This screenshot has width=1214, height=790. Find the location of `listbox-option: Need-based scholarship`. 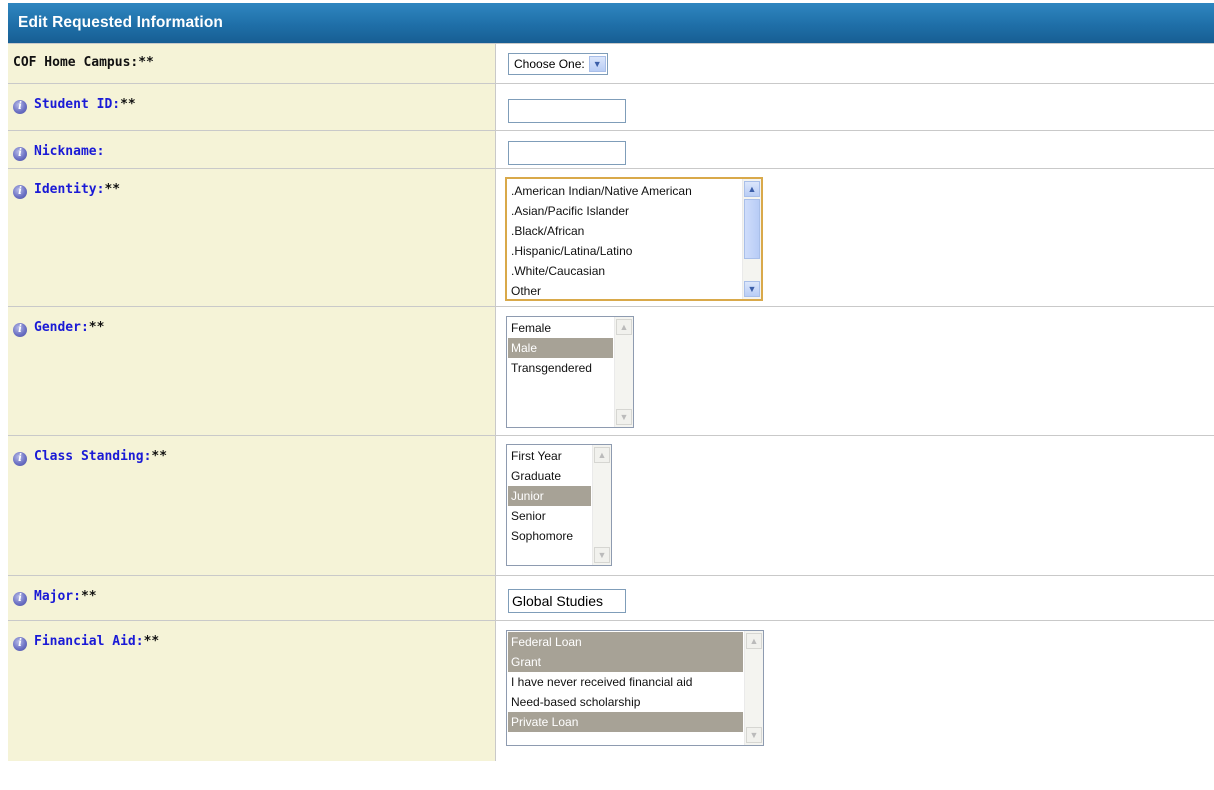

listbox-option: Need-based scholarship is located at coordinates (625, 702).